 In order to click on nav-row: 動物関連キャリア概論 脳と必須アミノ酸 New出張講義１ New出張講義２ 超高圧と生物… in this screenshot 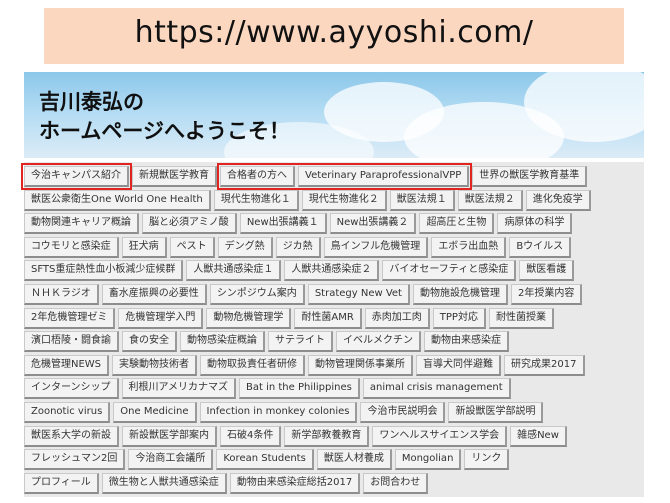, I will do `click(299, 224)`.